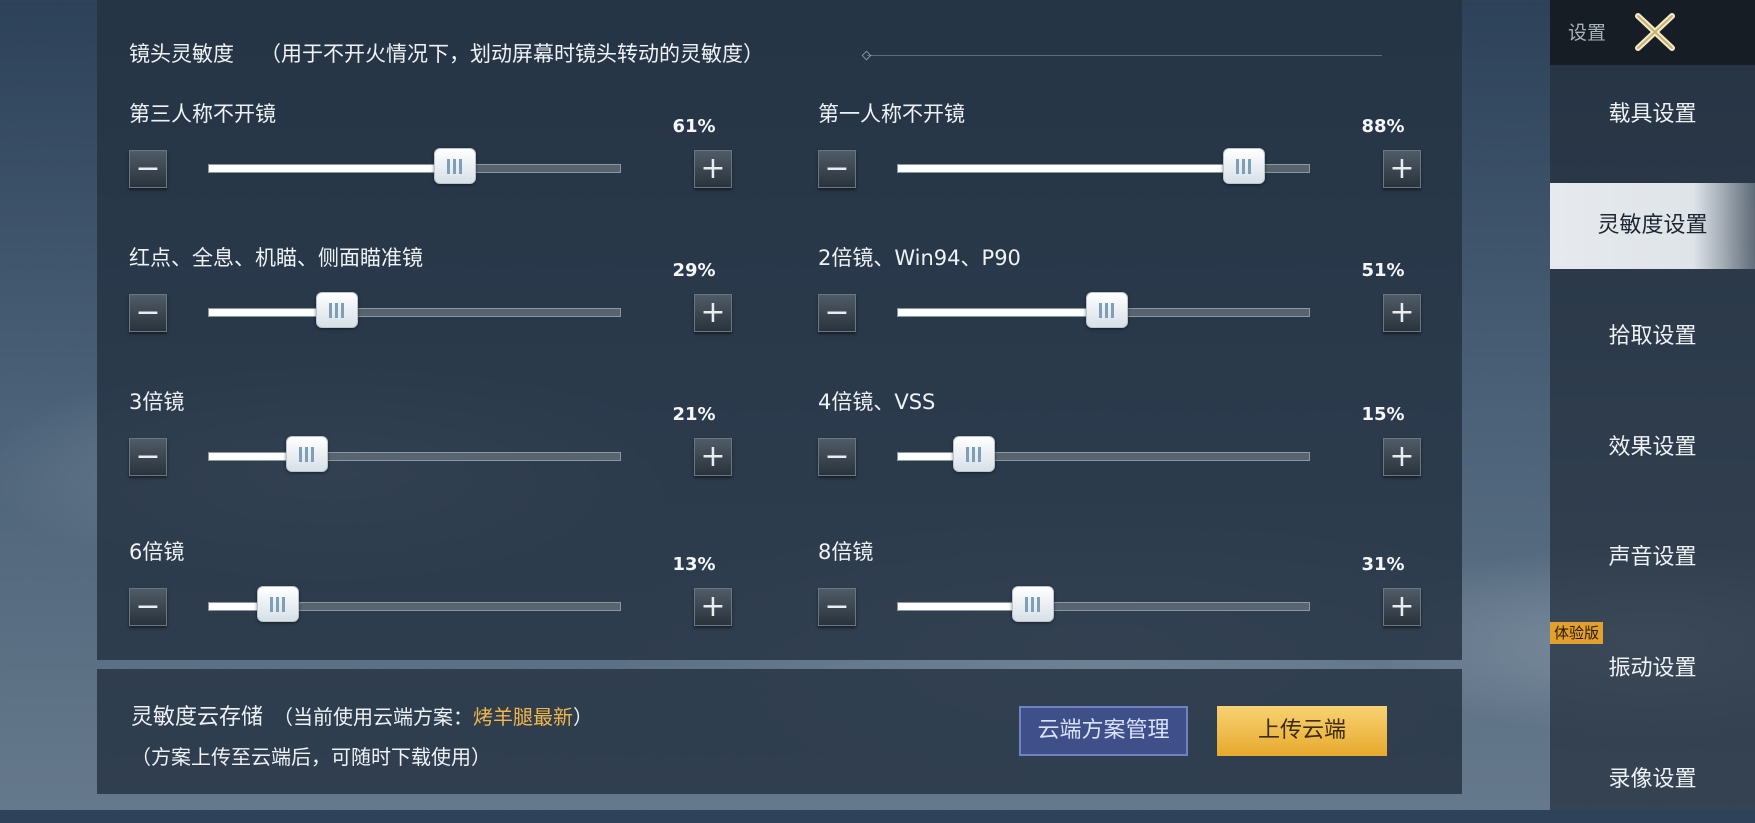  Describe the element at coordinates (1652, 115) in the screenshot. I see `sidebar-item-vehicle: 载具设置` at that location.